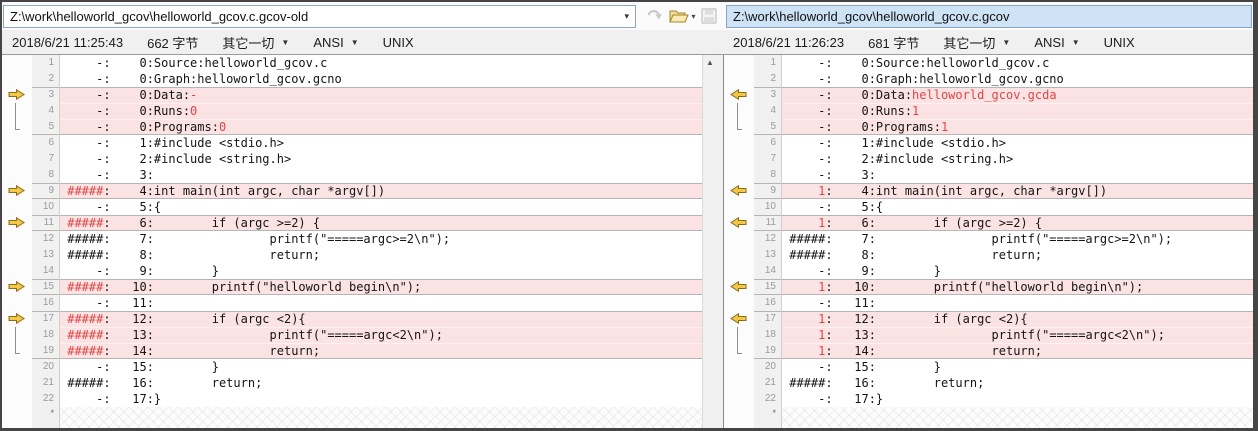 The height and width of the screenshot is (431, 1258). Describe the element at coordinates (1017, 271) in the screenshot. I see `code-text: -: 9: }` at that location.